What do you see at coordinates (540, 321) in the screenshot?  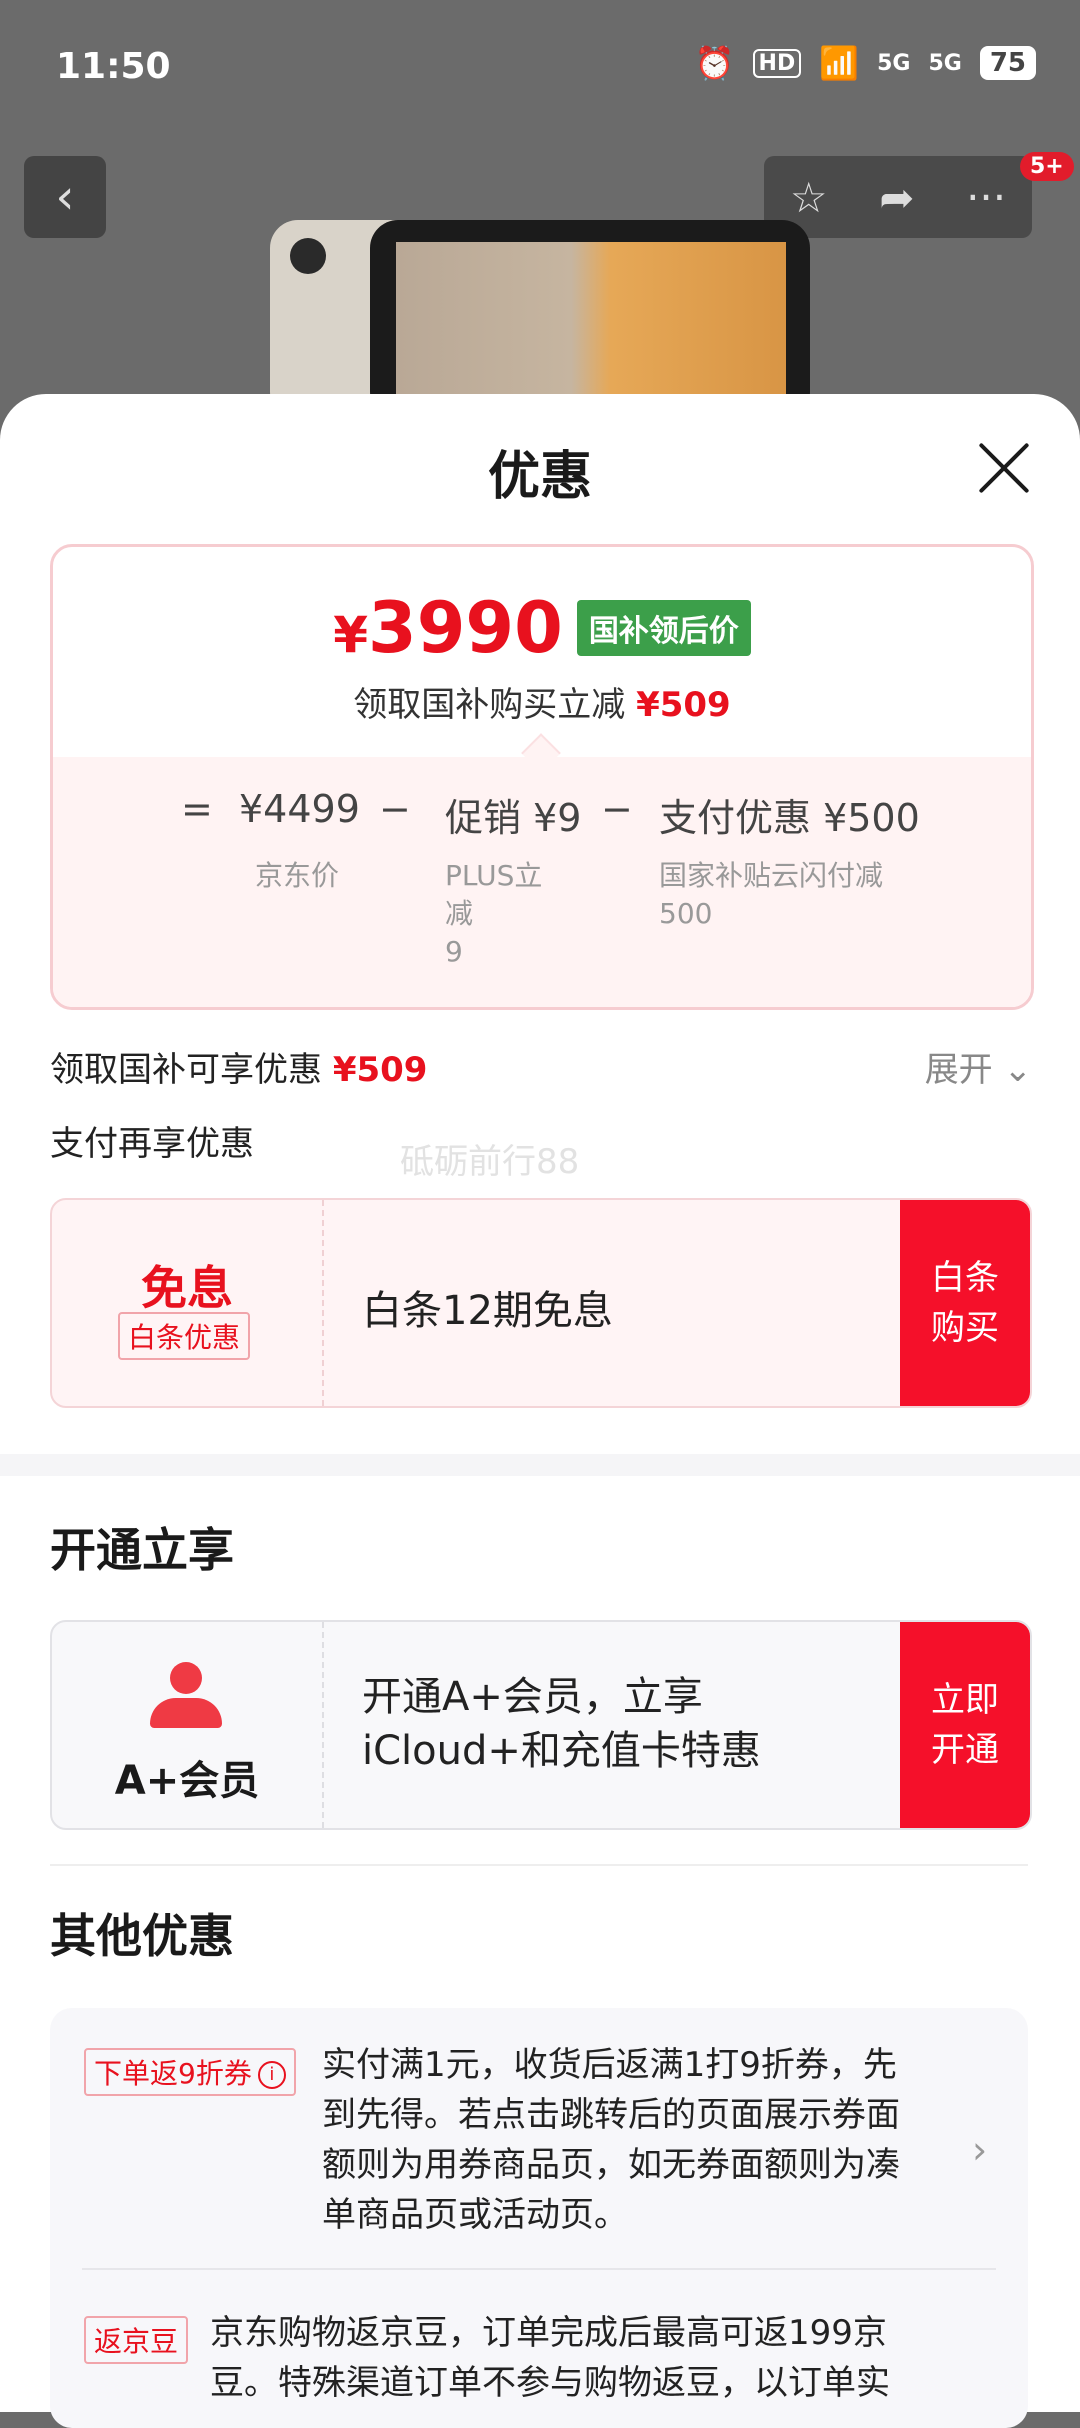 I see `product-image` at bounding box center [540, 321].